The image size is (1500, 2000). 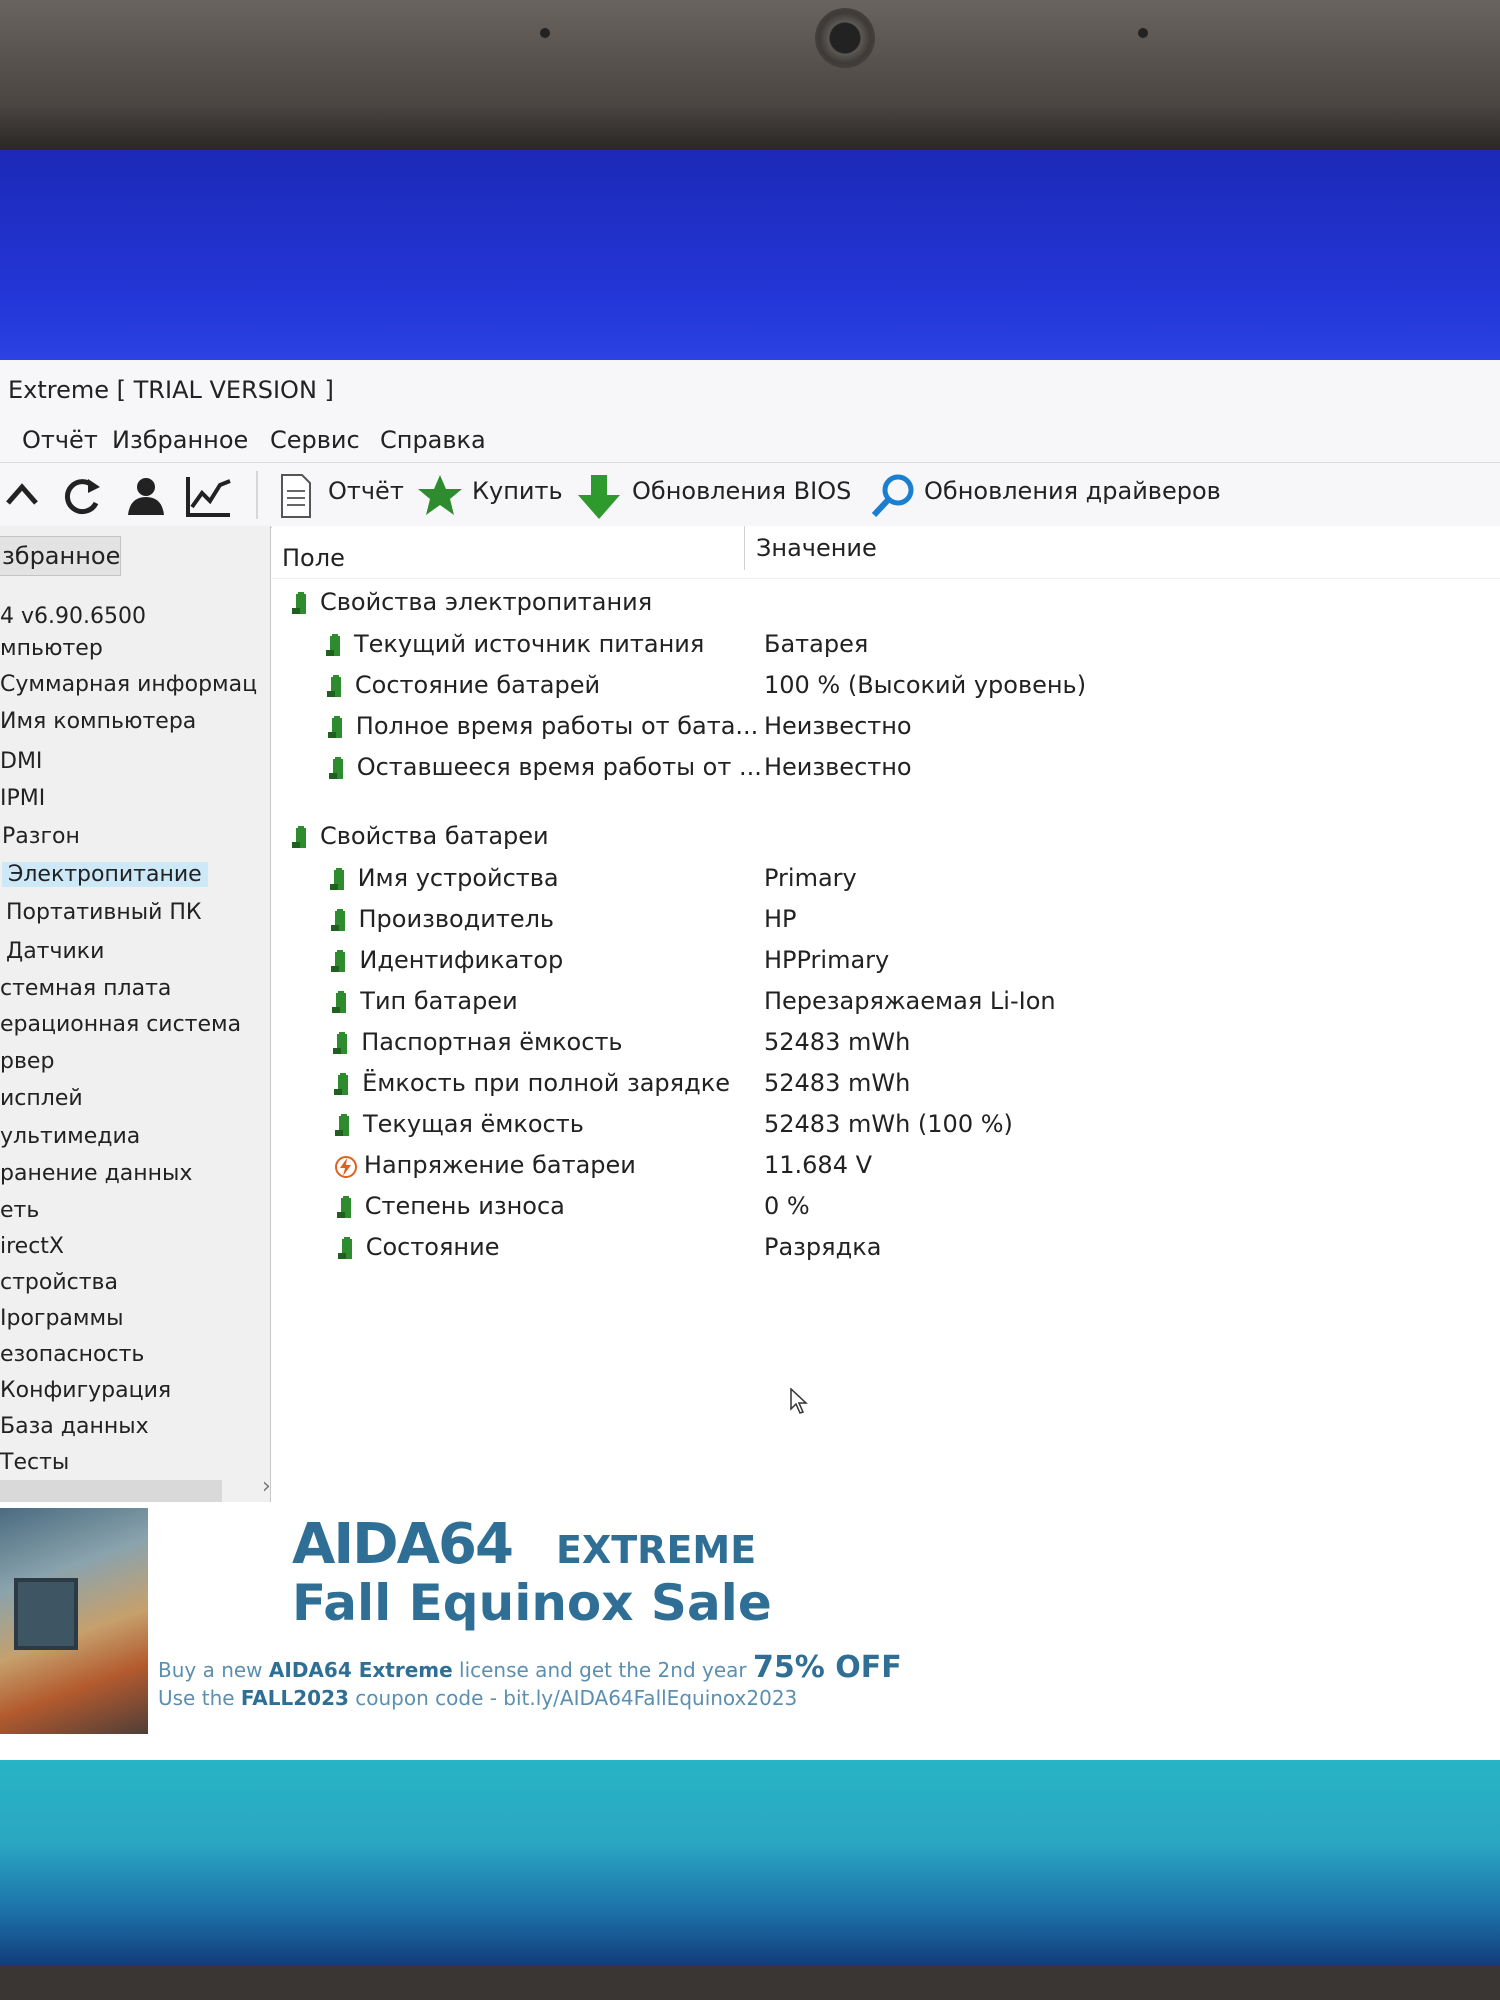 What do you see at coordinates (266, 1486) in the screenshot?
I see `chevron-right-icon: ›` at bounding box center [266, 1486].